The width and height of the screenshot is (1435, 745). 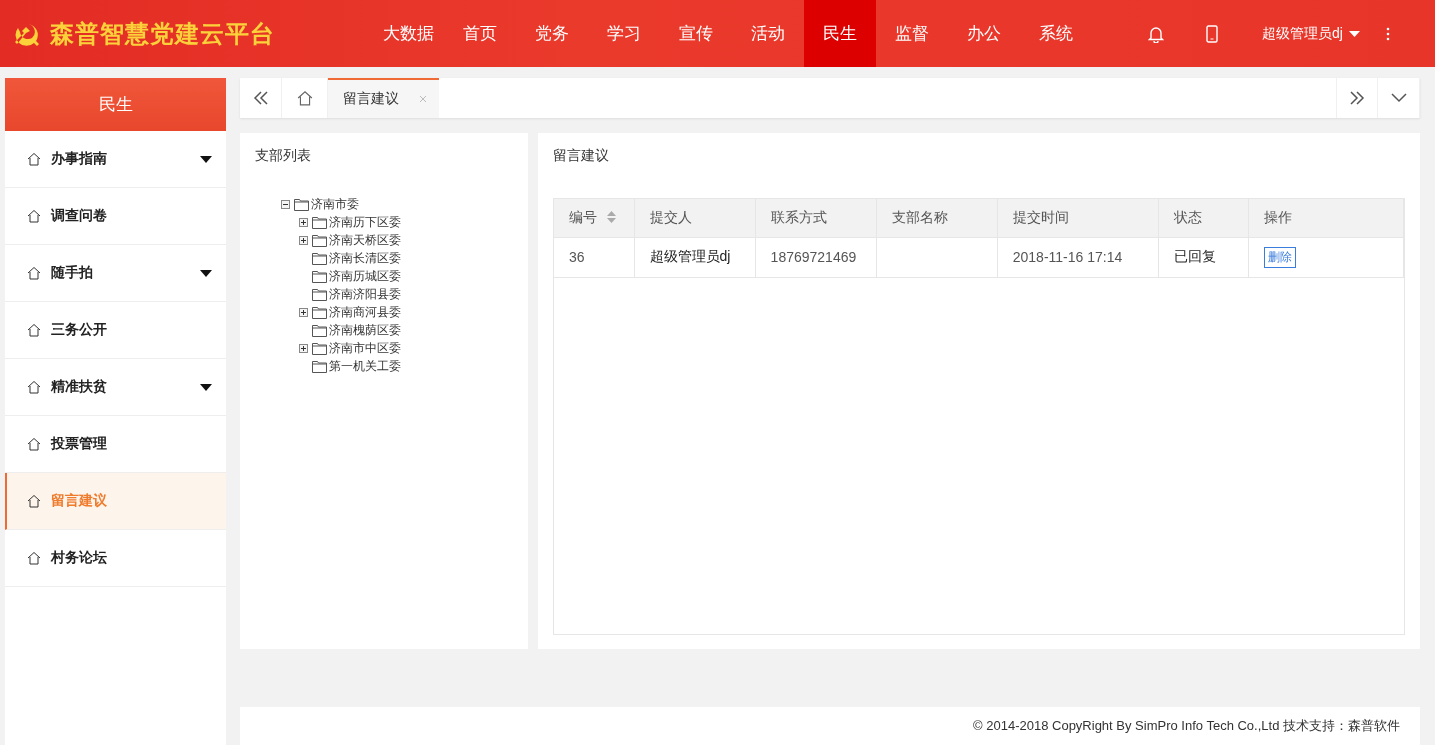 I want to click on column-header: 操作, so click(x=1326, y=218).